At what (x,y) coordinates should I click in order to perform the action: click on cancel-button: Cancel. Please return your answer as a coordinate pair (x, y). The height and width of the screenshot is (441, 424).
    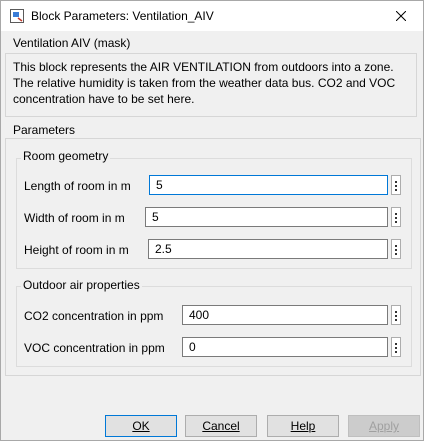
    Looking at the image, I should click on (221, 426).